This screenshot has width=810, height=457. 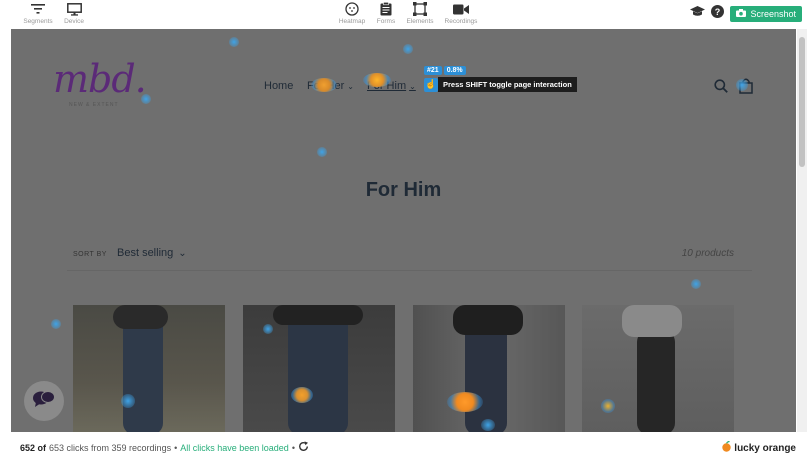 What do you see at coordinates (773, 14) in the screenshot?
I see `screenshot-label: Screenshot` at bounding box center [773, 14].